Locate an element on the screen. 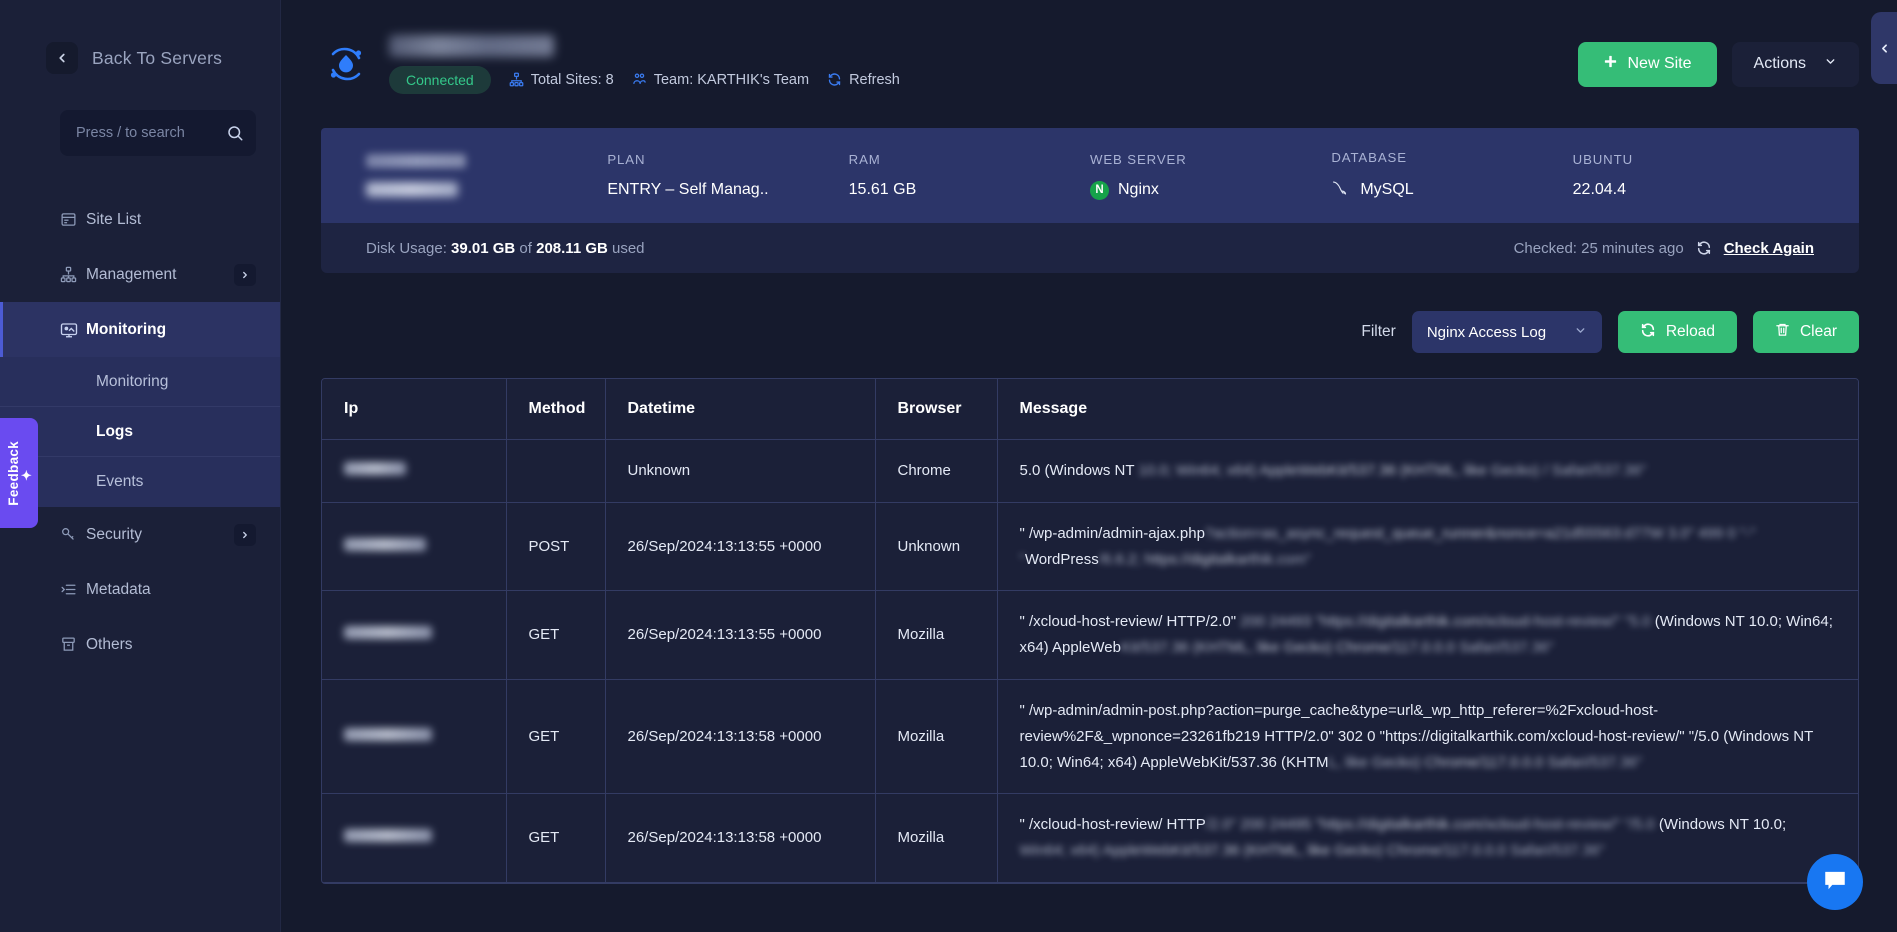  table-head: Ip Method Datetime Browser Message is located at coordinates (1090, 409).